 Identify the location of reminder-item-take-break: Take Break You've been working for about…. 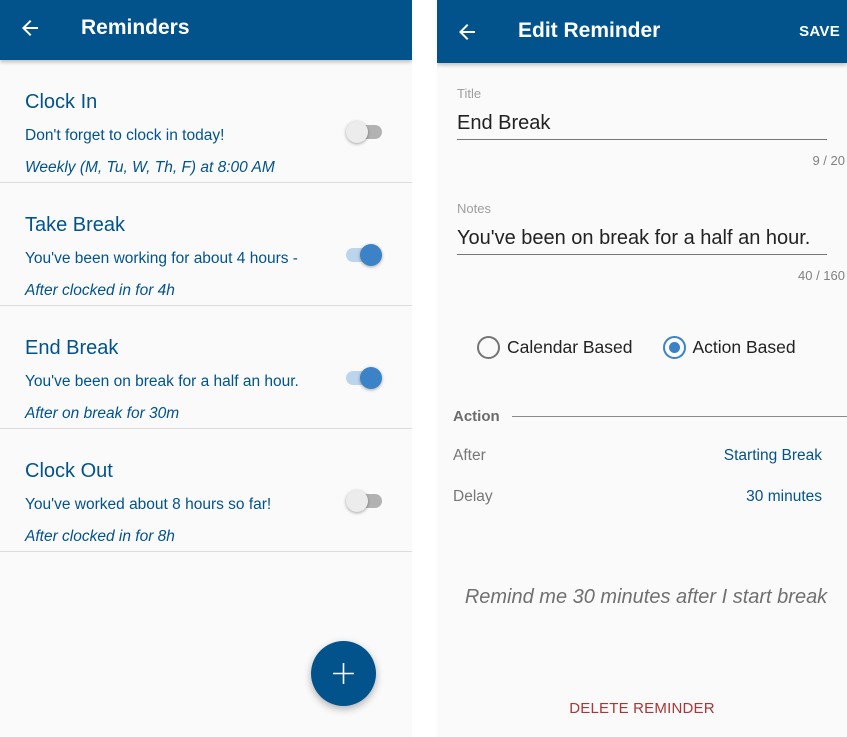
(206, 244).